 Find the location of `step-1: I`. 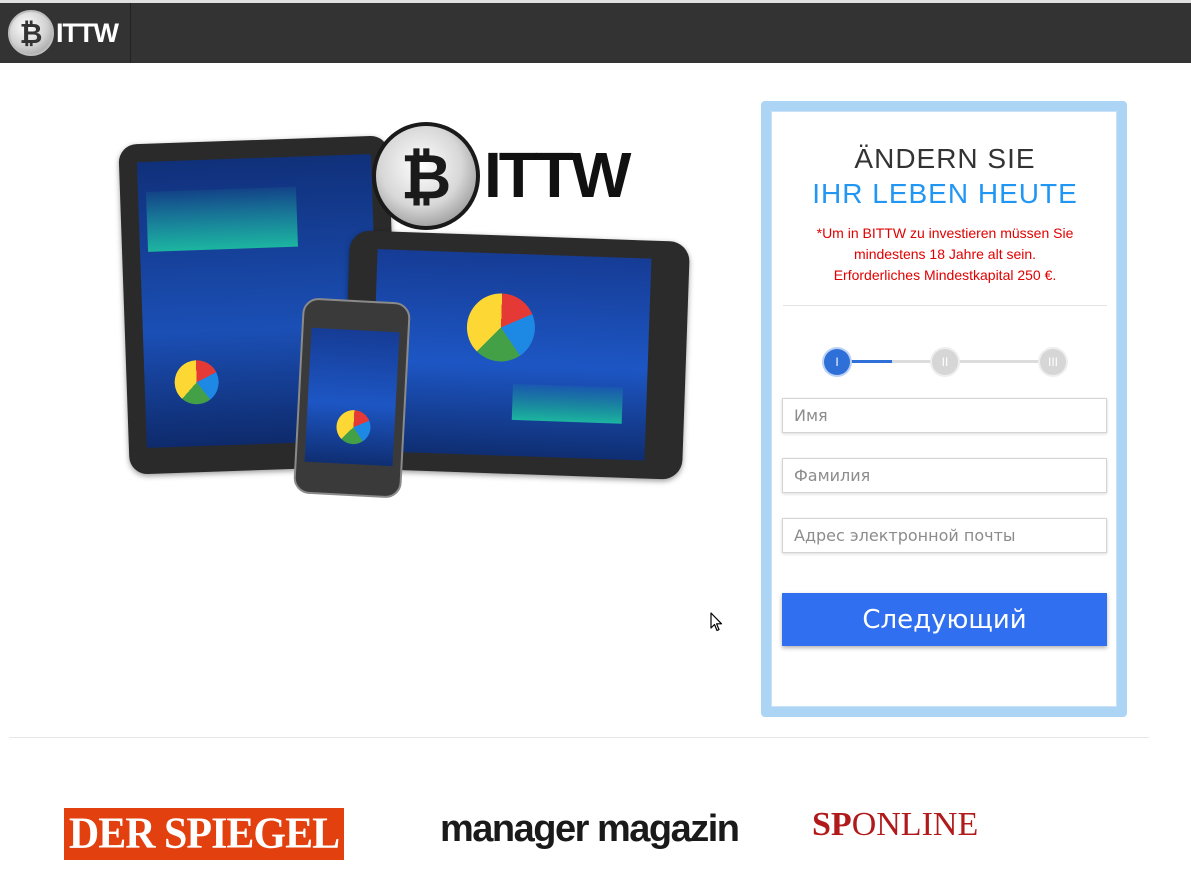

step-1: I is located at coordinates (837, 362).